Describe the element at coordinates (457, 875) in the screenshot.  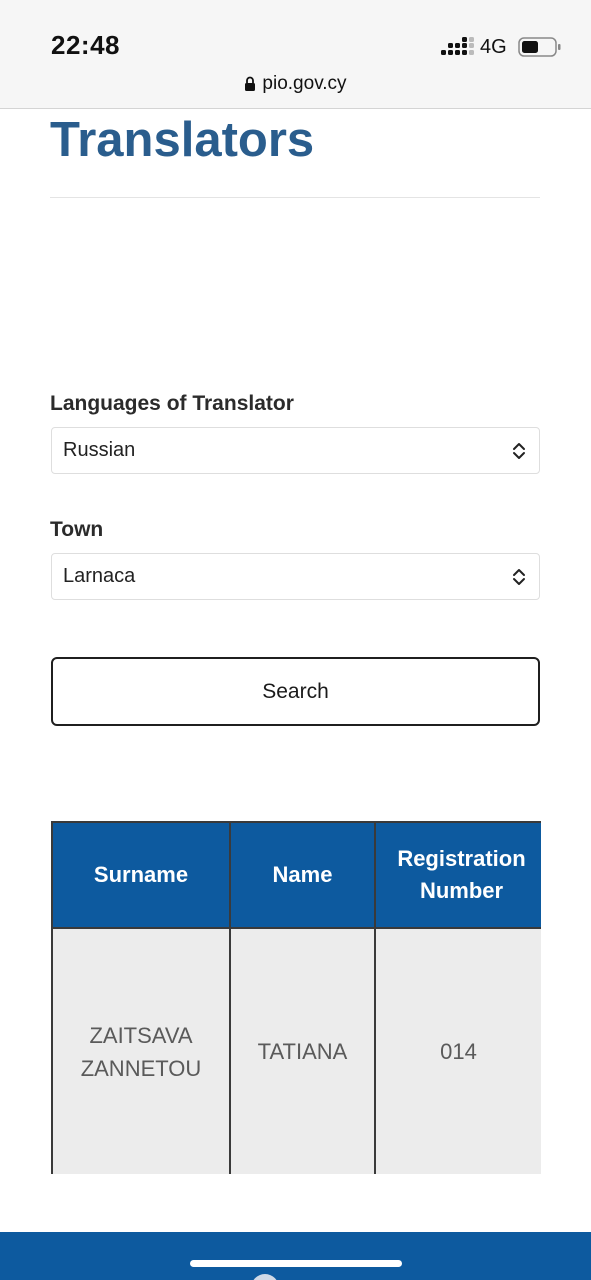
I see `column-header-registration-number: Registration Number` at that location.